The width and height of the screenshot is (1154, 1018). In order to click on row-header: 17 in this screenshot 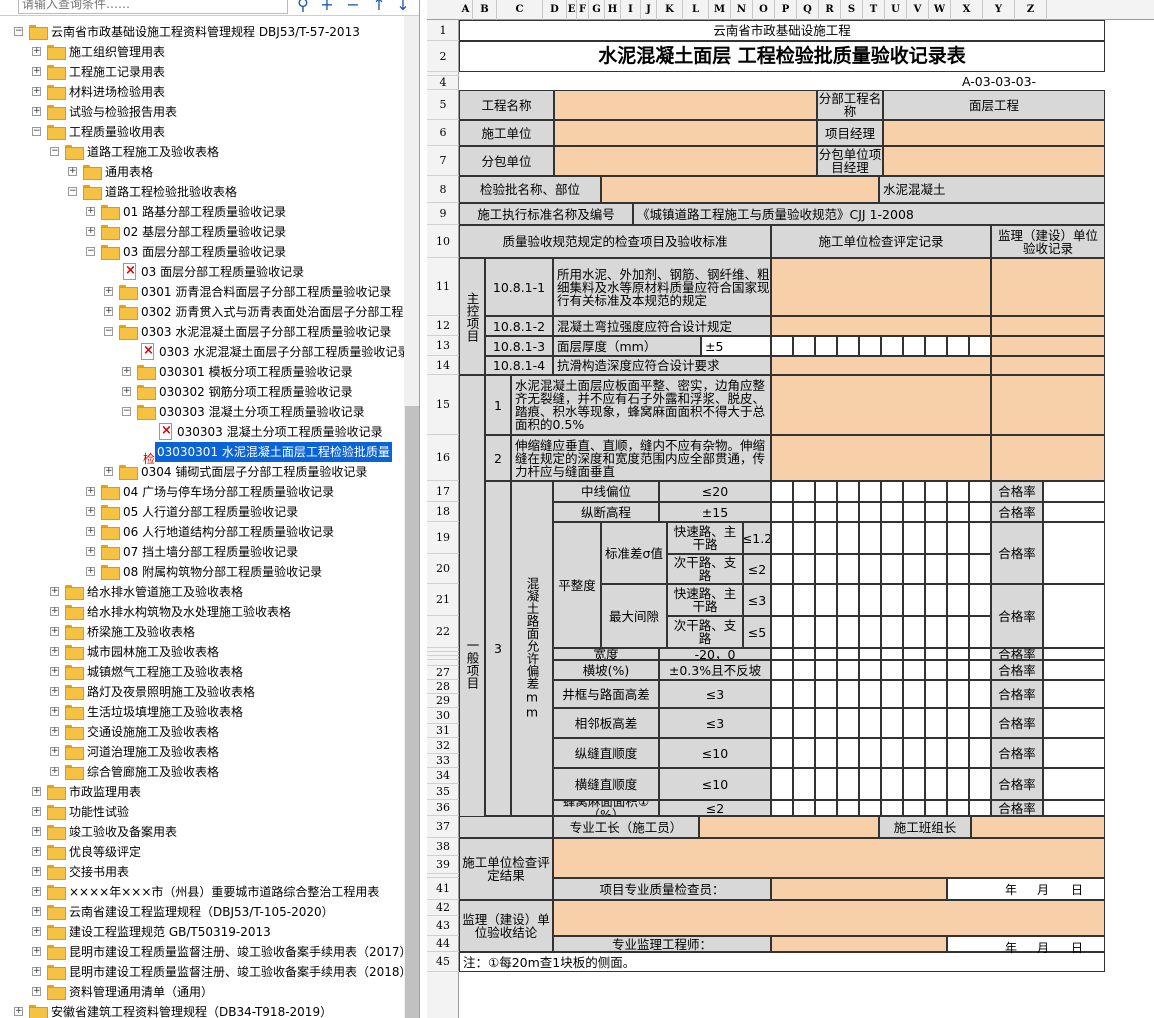, I will do `click(443, 491)`.